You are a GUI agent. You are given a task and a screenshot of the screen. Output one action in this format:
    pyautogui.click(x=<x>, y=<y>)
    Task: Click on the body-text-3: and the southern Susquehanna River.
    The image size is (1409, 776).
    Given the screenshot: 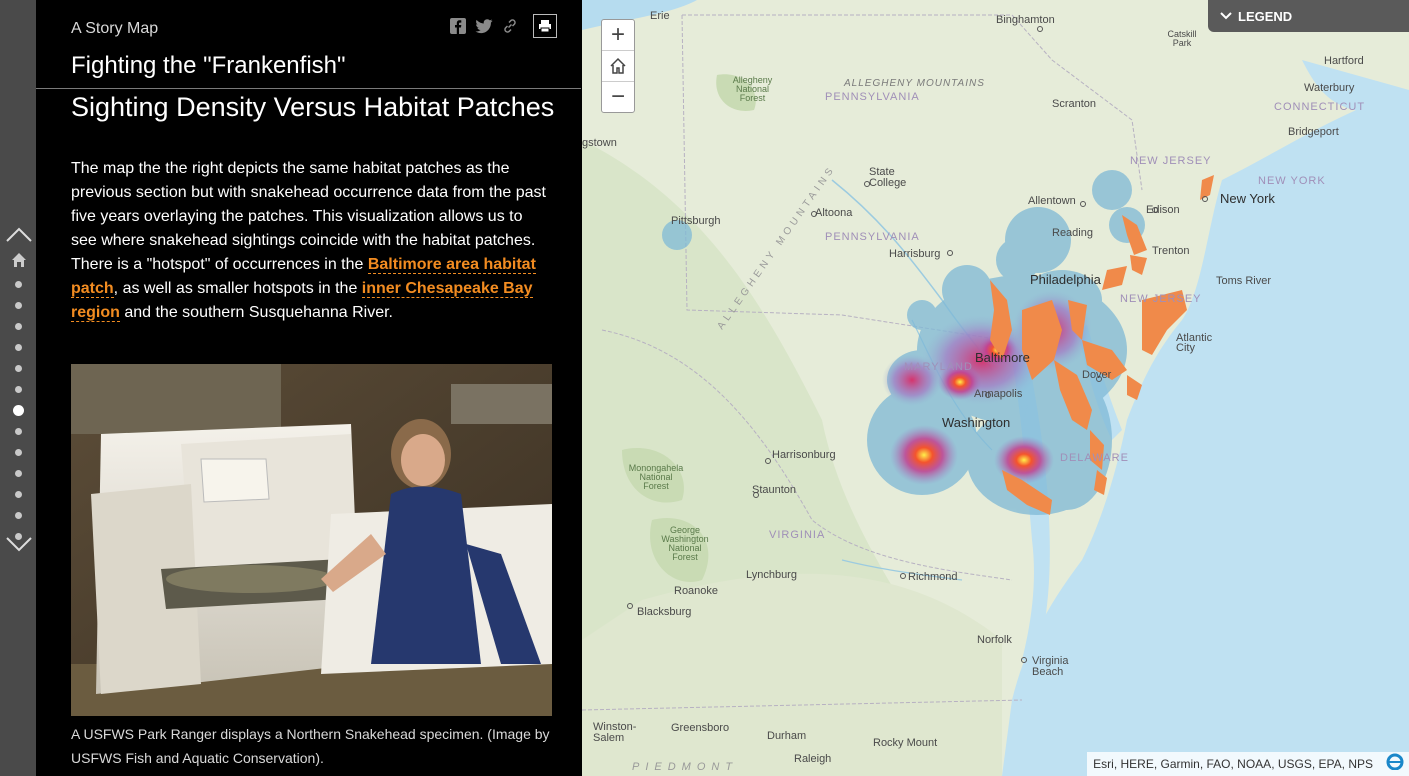 What is the action you would take?
    pyautogui.click(x=256, y=312)
    